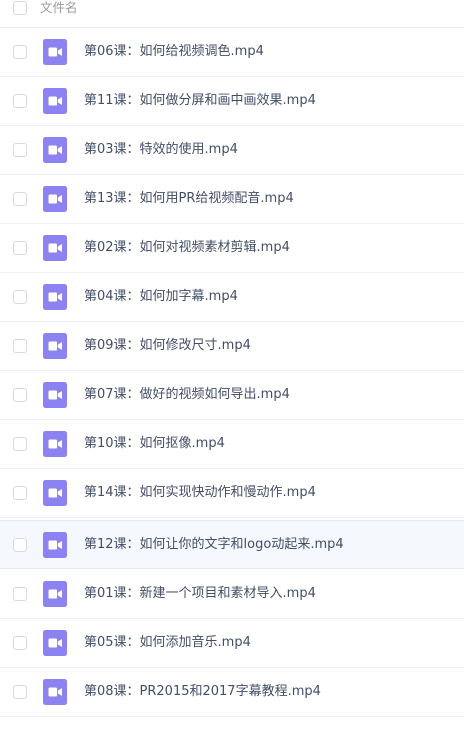 This screenshot has height=743, width=464. Describe the element at coordinates (161, 297) in the screenshot. I see `file-name: 第04课：如何加字幕.mp4` at that location.